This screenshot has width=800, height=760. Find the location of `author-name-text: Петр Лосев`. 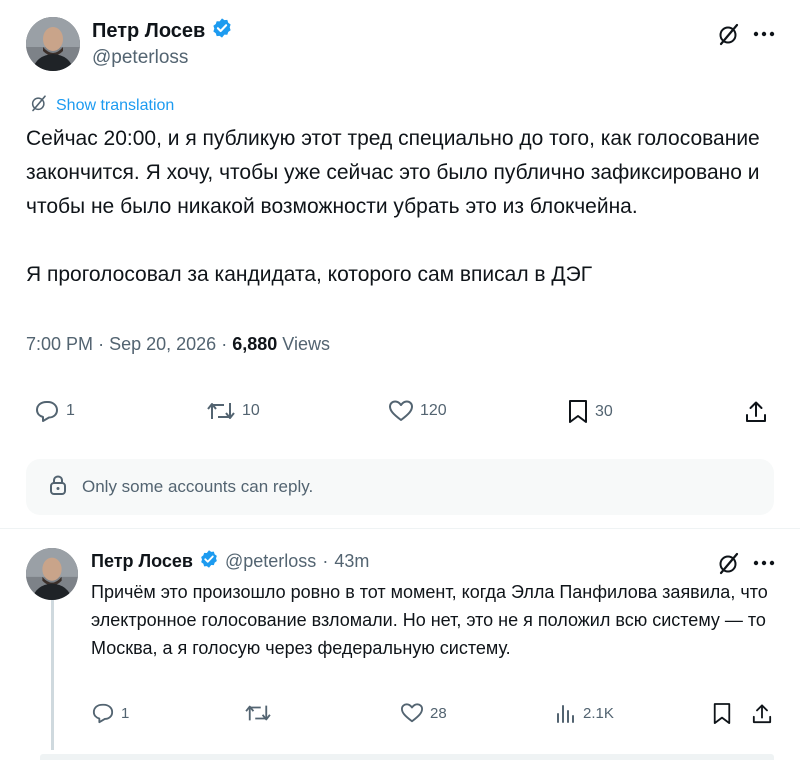

author-name-text: Петр Лосев is located at coordinates (148, 31).